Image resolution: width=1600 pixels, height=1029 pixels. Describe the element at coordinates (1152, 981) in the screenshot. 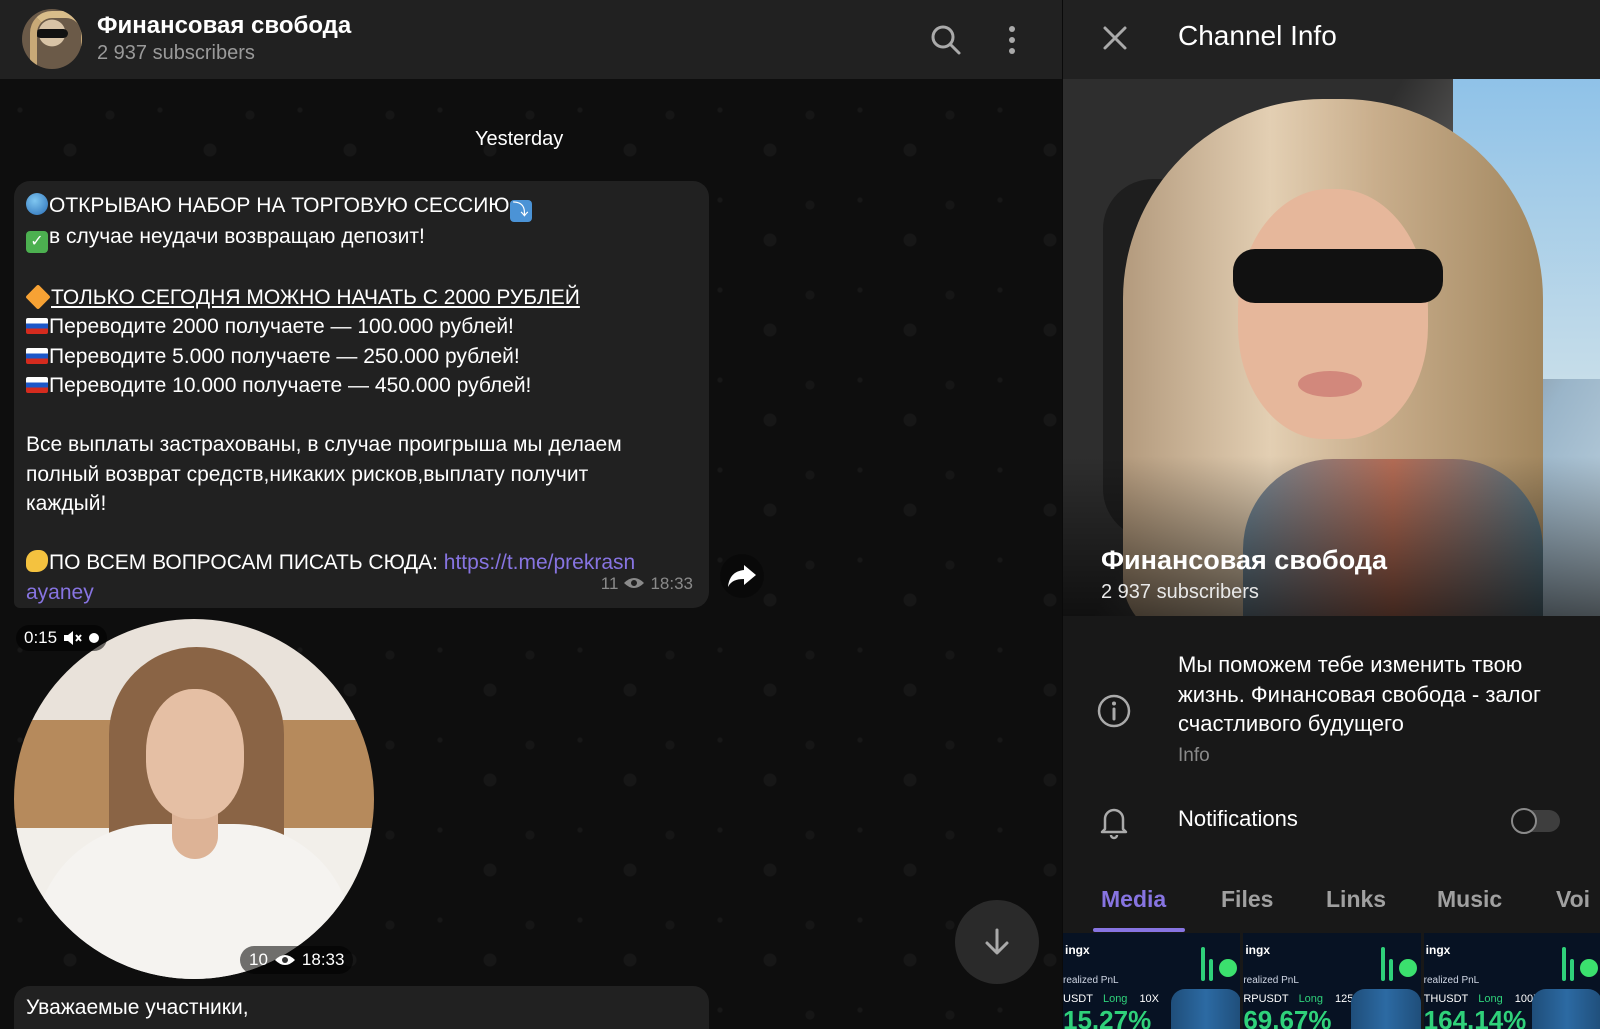

I see `media-thumbnail: ingx realized PnL USDT Long 10X 15.27%` at that location.